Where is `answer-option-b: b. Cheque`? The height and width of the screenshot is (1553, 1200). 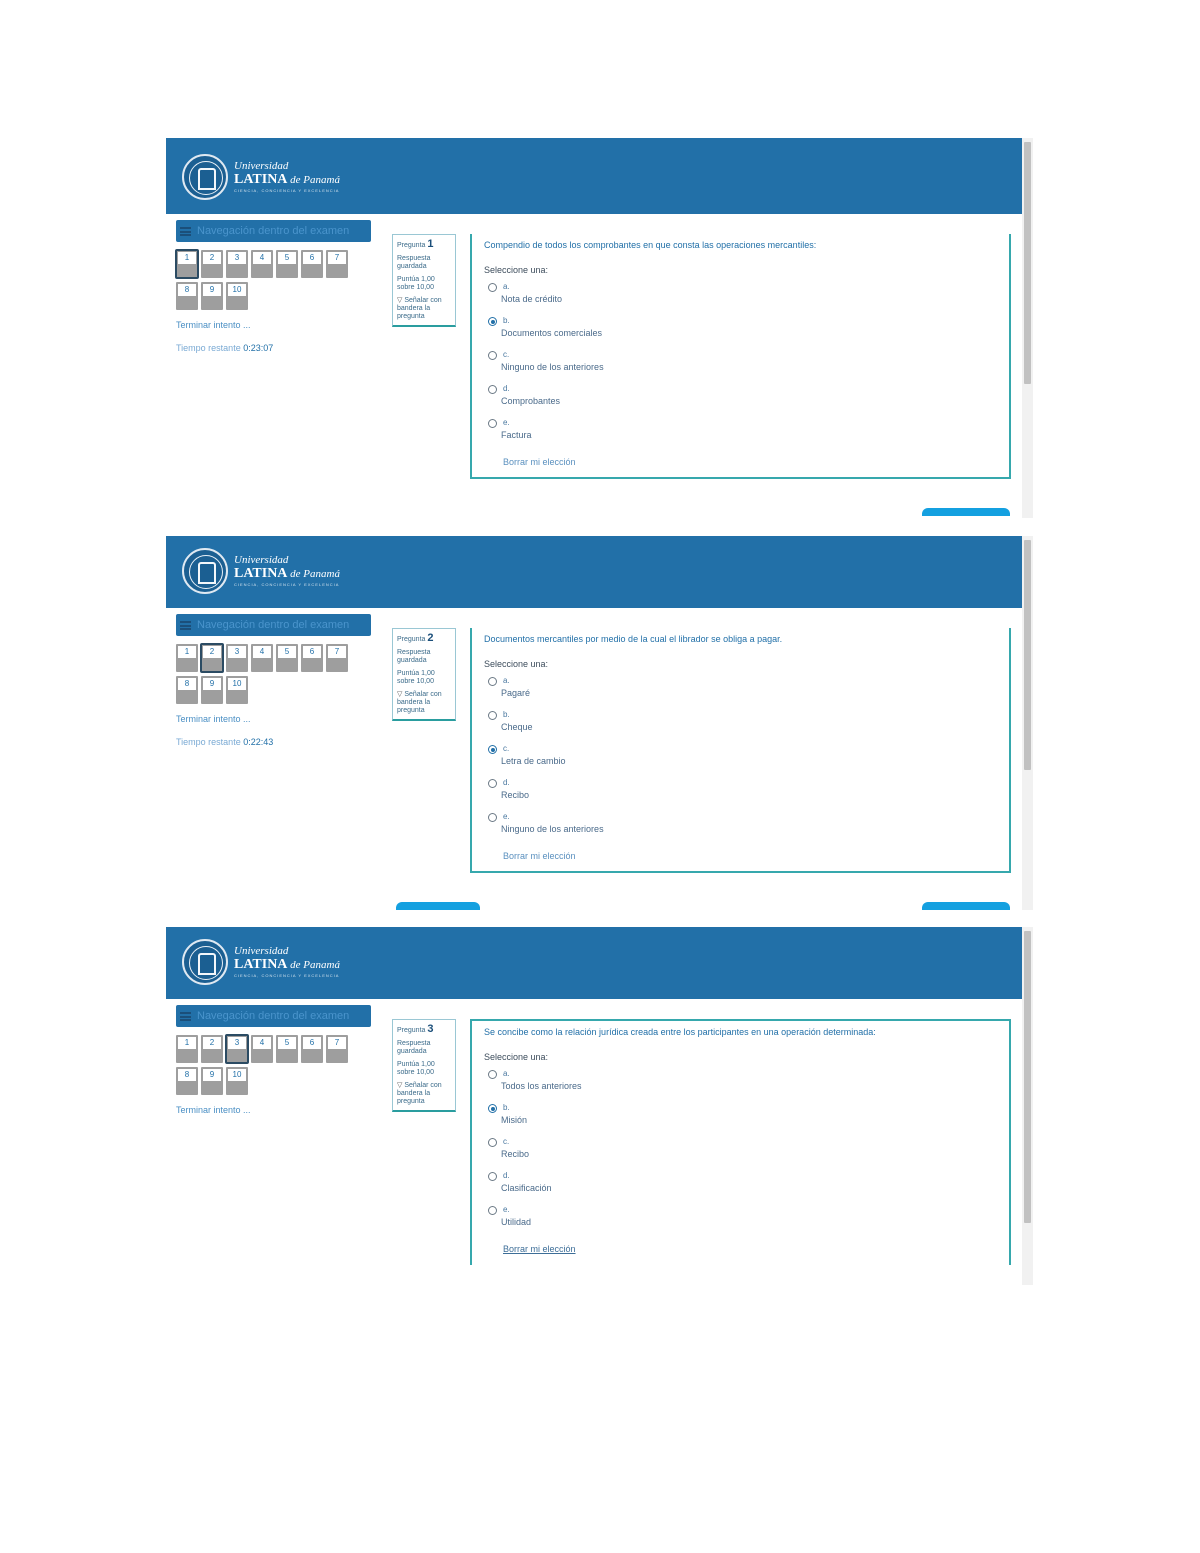 answer-option-b: b. Cheque is located at coordinates (740, 723).